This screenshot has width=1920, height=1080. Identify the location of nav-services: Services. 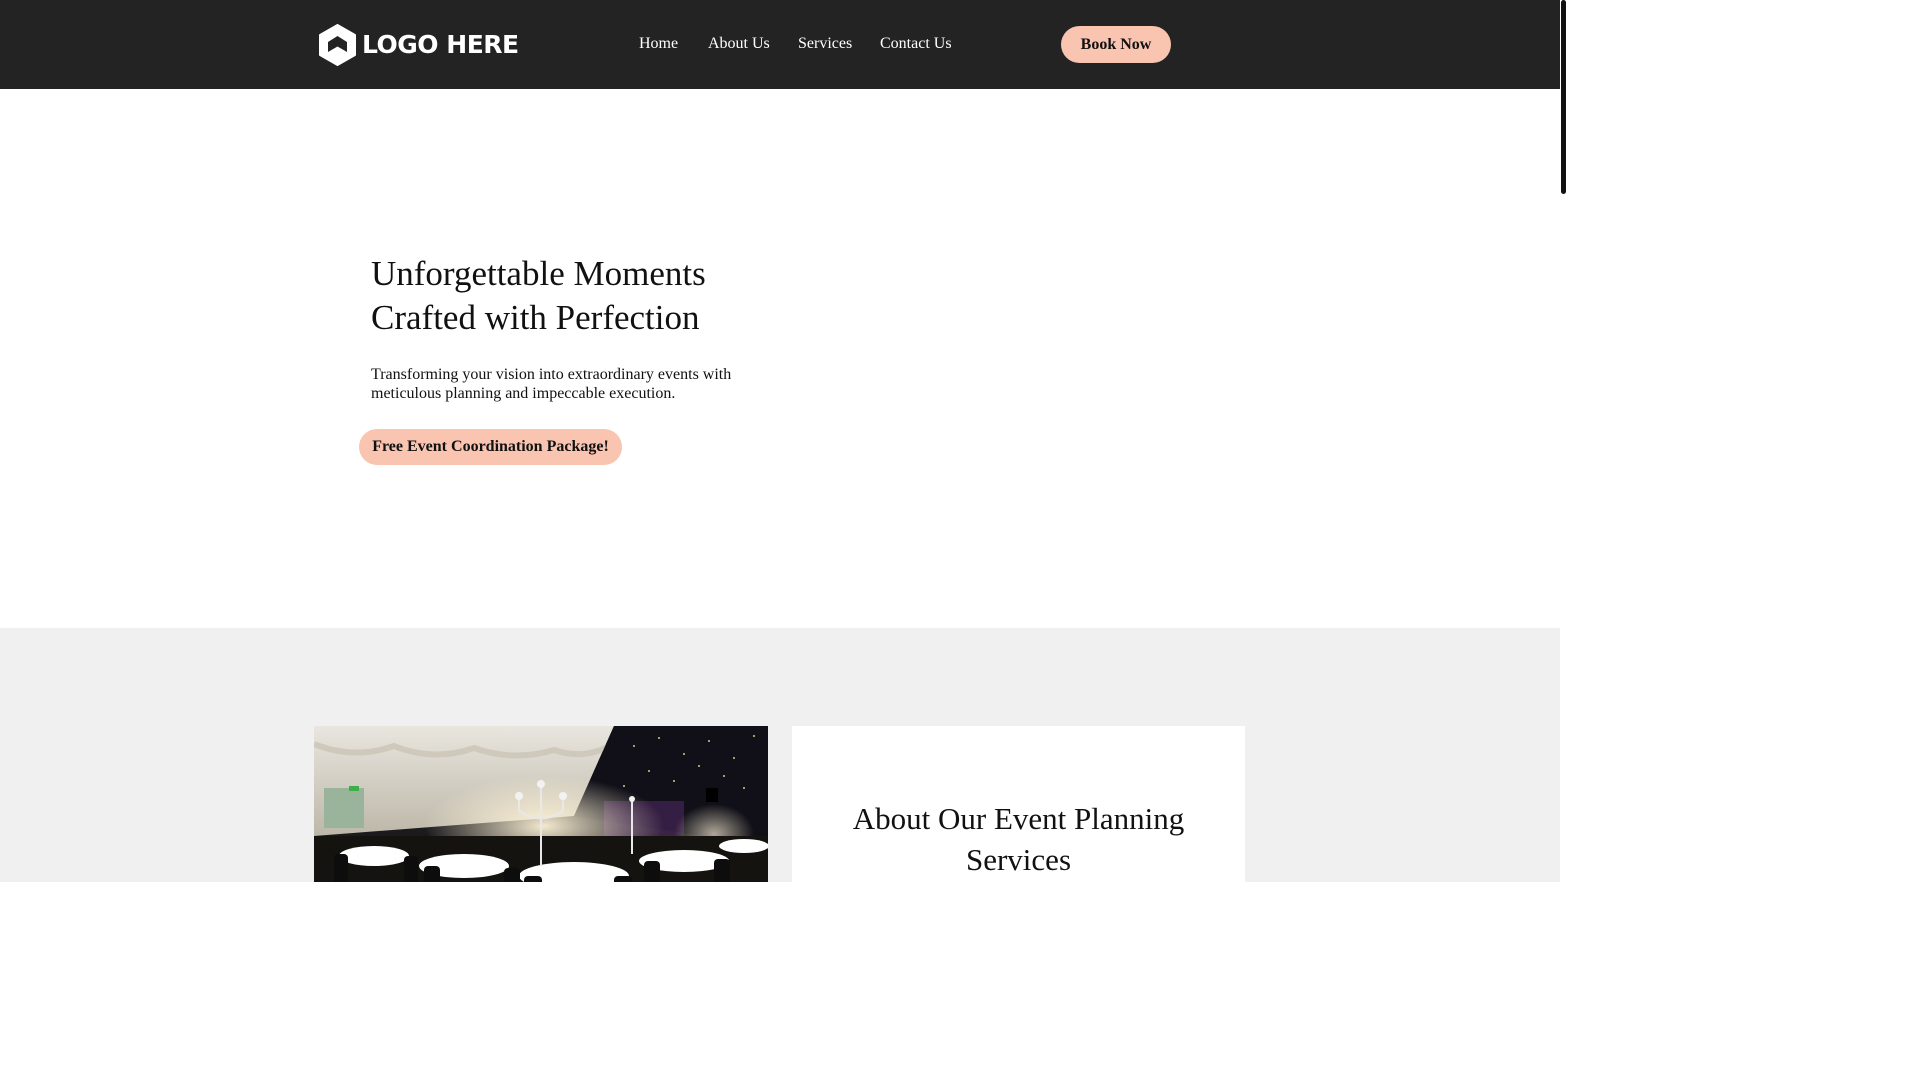
(825, 44).